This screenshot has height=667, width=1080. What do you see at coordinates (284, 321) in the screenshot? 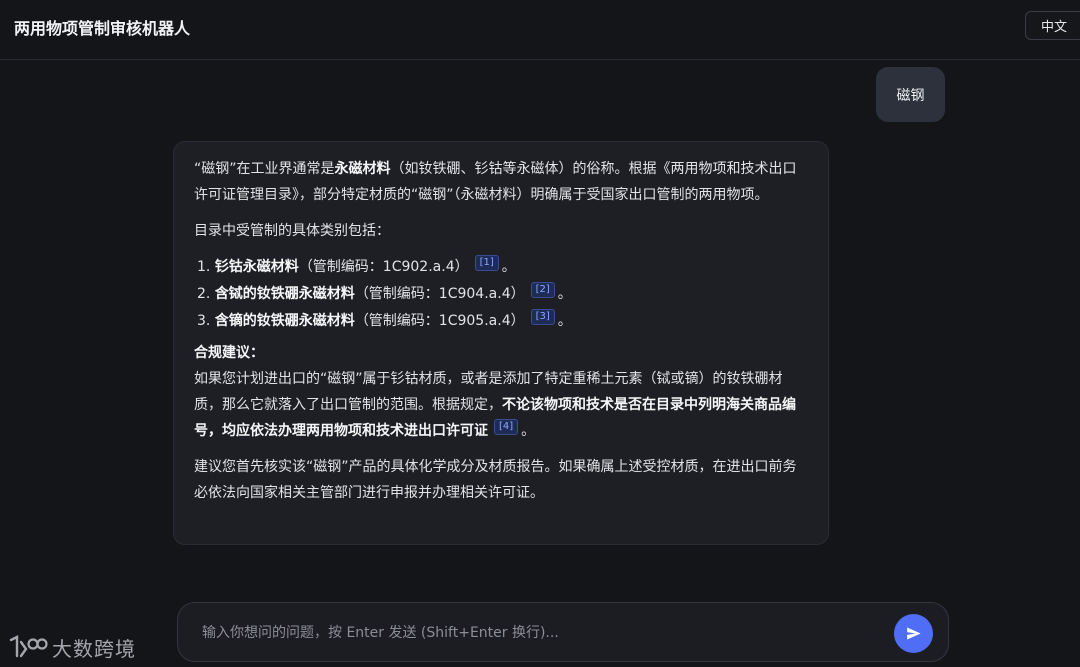
I see `category-name: 含镝的钕铁硼永磁材料` at bounding box center [284, 321].